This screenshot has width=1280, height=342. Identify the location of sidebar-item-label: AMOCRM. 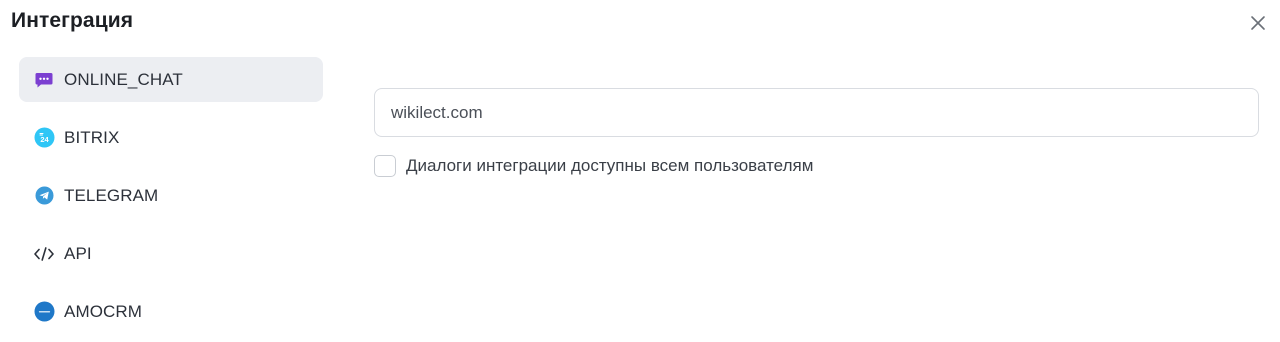
(103, 311).